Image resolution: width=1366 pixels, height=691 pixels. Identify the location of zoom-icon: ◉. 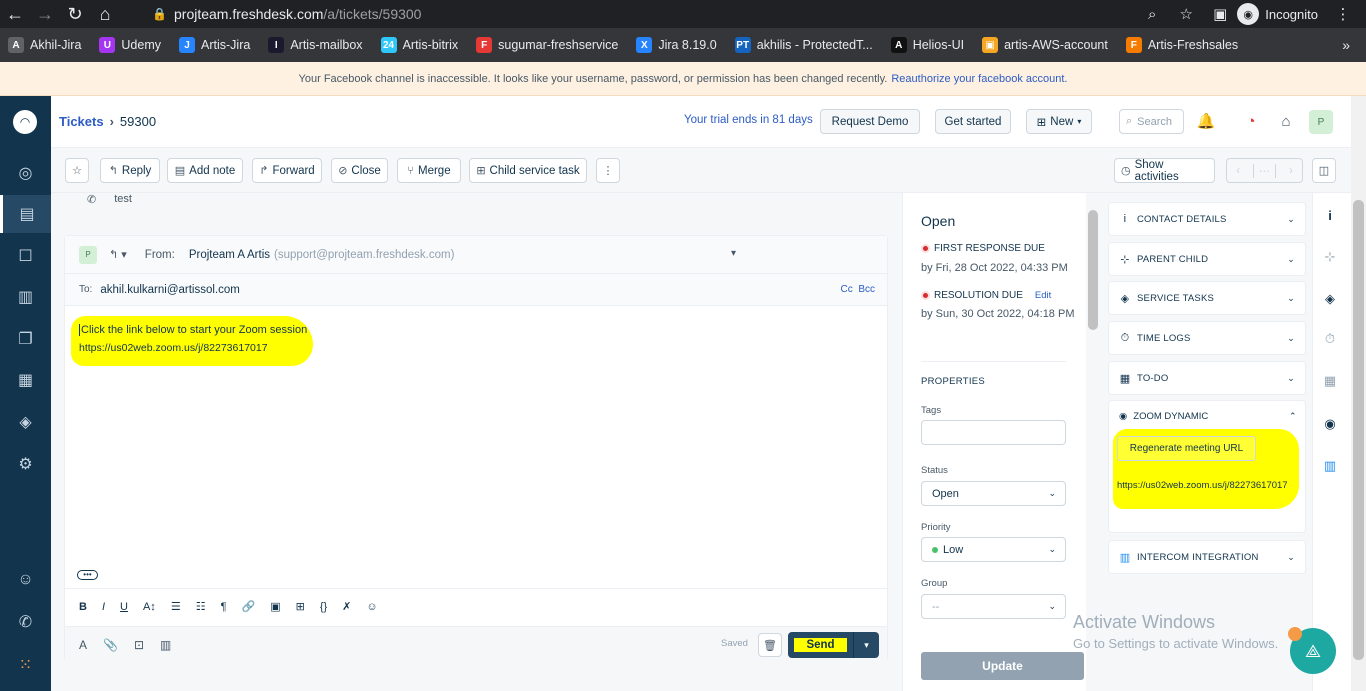
(1330, 424).